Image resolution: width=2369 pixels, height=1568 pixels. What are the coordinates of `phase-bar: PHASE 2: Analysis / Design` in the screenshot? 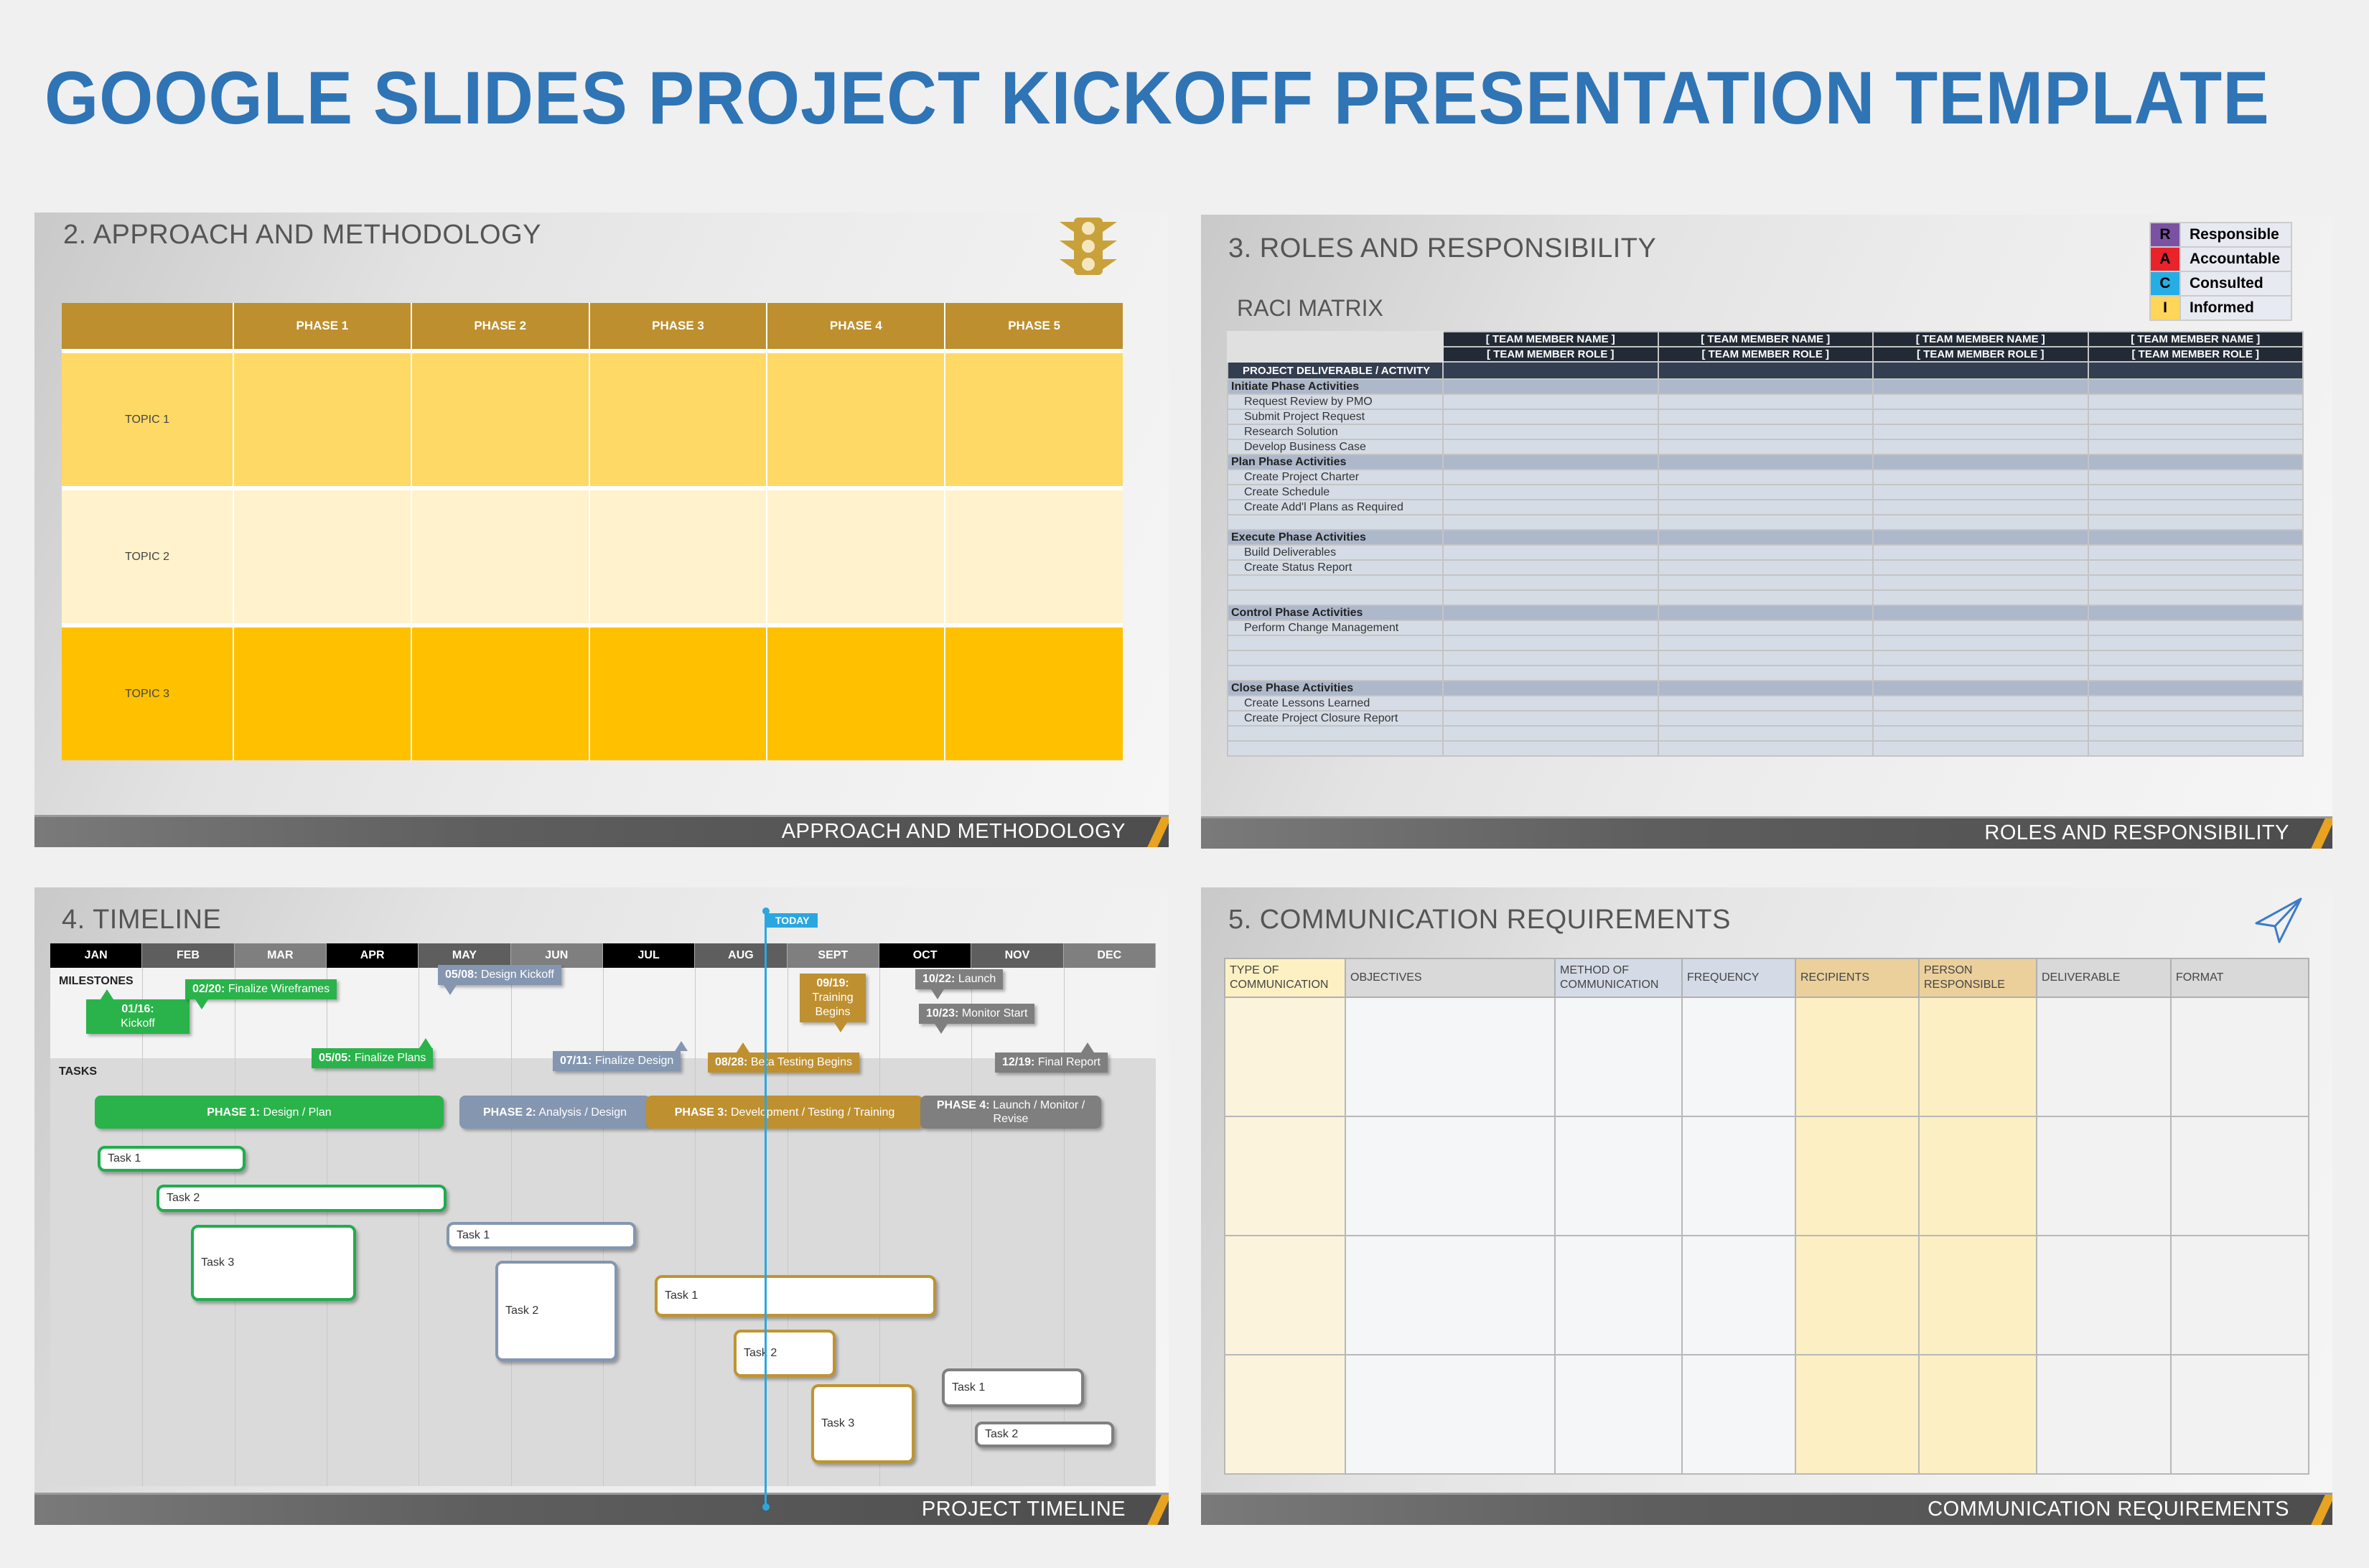 It's located at (554, 1112).